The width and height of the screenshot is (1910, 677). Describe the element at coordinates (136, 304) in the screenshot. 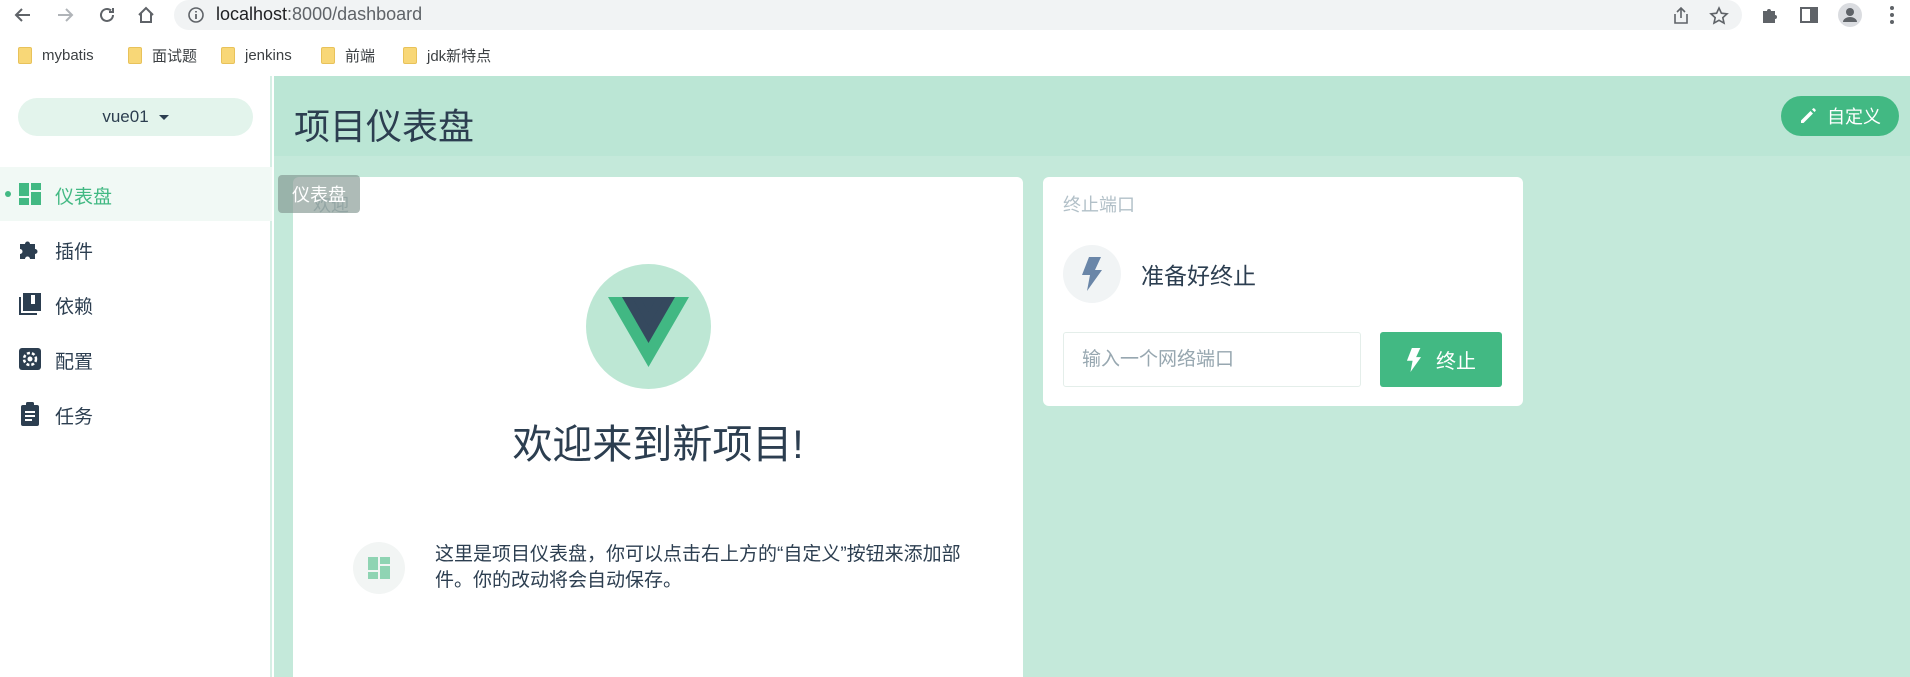

I see `sidebar-item-dependencies: 依赖` at that location.